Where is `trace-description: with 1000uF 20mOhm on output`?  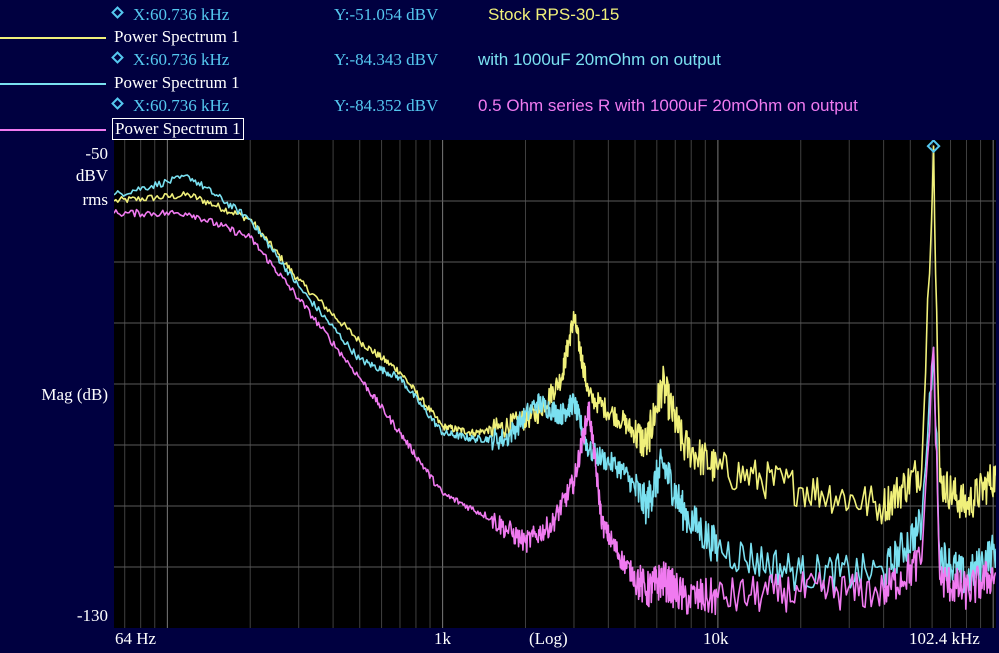 trace-description: with 1000uF 20mOhm on output is located at coordinates (599, 59).